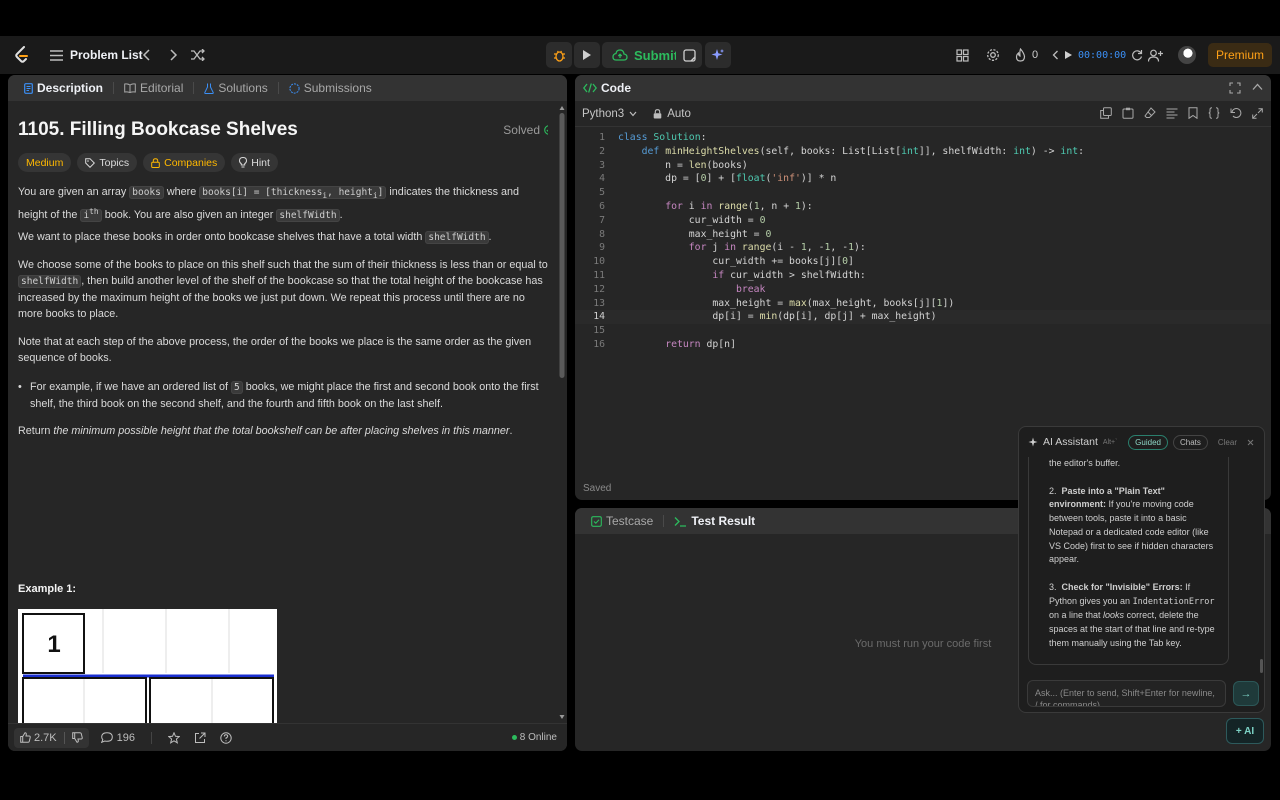 Image resolution: width=1280 pixels, height=800 pixels. I want to click on ai-toggle-button: + AI, so click(1245, 731).